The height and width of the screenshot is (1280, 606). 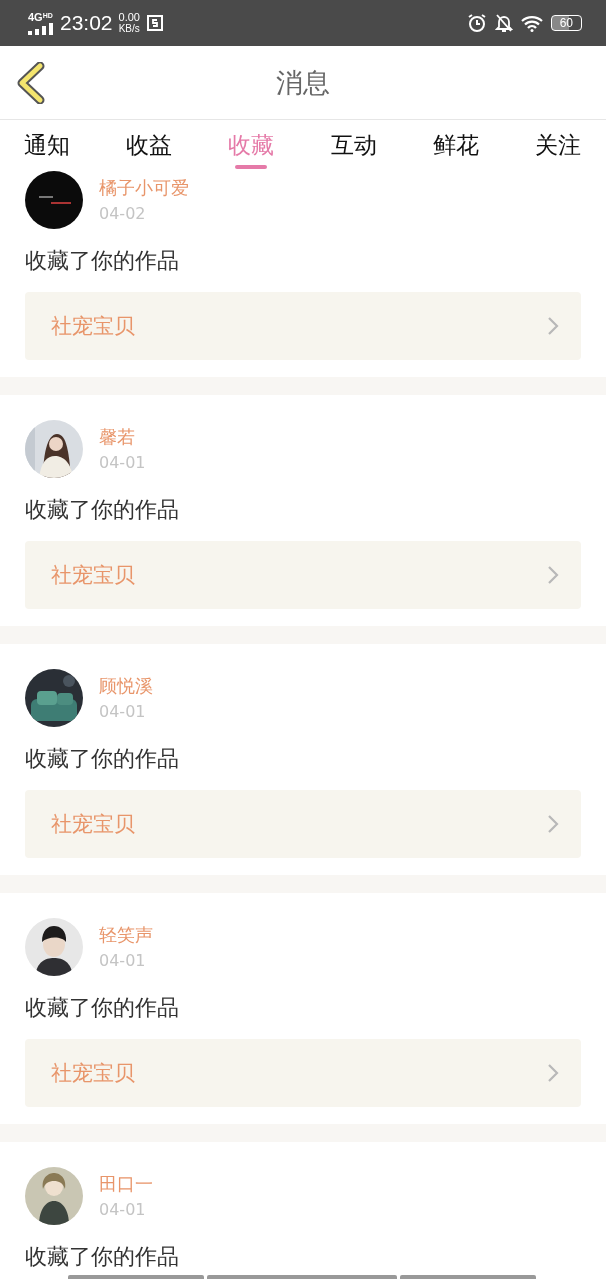 I want to click on tab: 关注, so click(x=557, y=145).